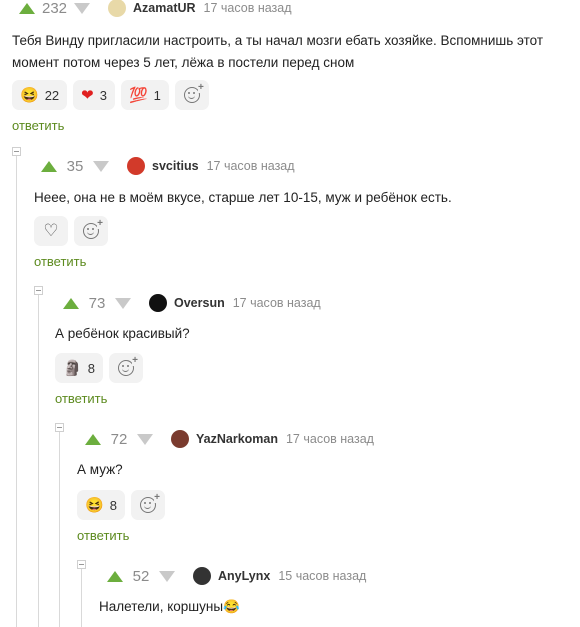 This screenshot has height=627, width=580. I want to click on moai-icon: 🗿, so click(72, 368).